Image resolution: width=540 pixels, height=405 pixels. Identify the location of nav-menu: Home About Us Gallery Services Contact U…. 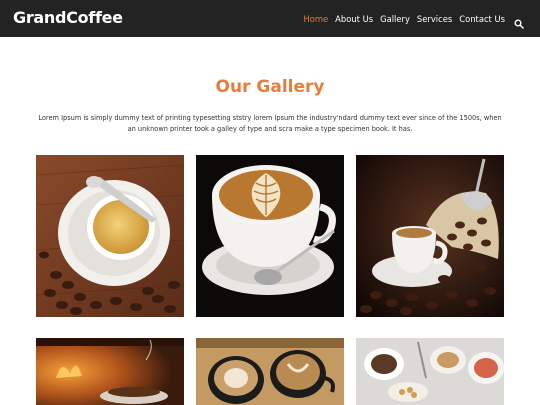
(413, 18).